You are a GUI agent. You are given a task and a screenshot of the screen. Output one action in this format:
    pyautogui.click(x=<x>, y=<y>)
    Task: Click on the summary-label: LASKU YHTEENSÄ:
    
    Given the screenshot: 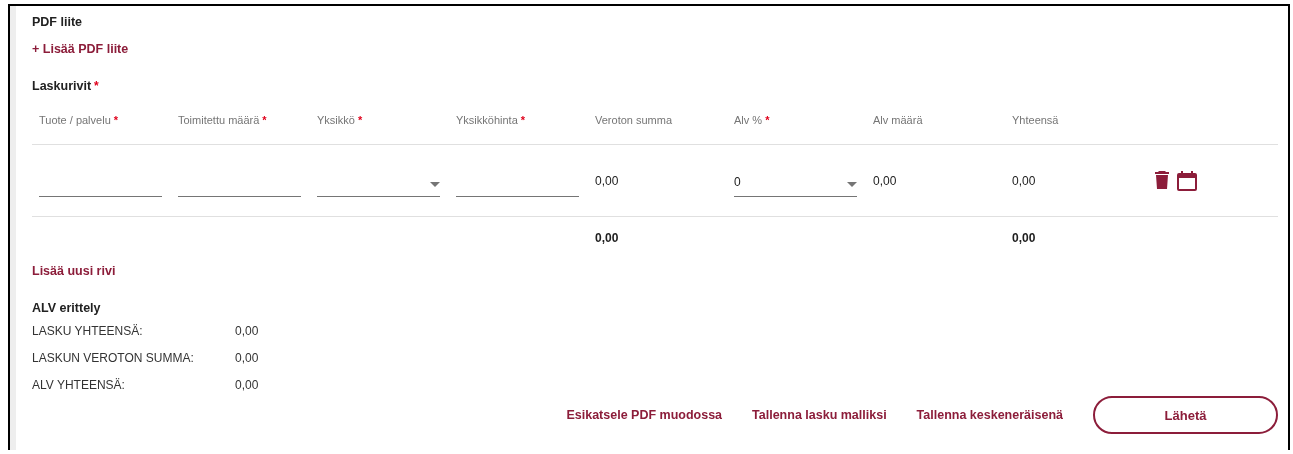 What is the action you would take?
    pyautogui.click(x=88, y=330)
    